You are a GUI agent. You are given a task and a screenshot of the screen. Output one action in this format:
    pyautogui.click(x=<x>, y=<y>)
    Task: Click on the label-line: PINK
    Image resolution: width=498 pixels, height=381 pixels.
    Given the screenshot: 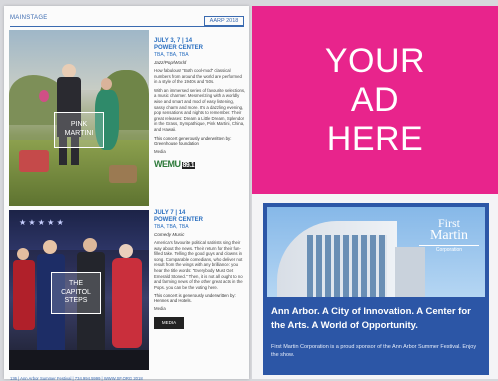 What is the action you would take?
    pyautogui.click(x=79, y=125)
    